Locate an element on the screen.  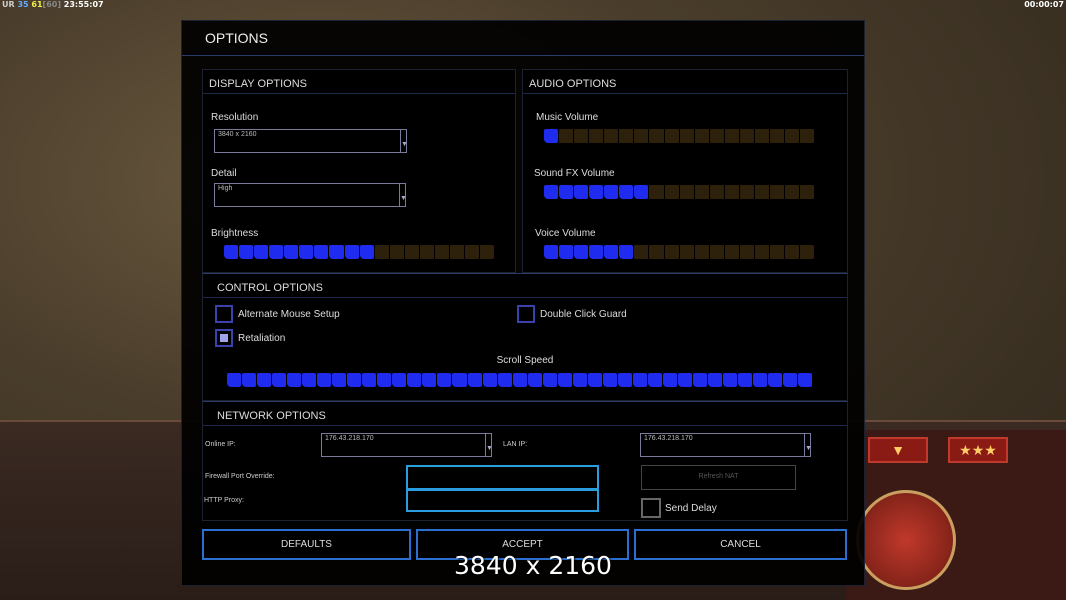
brightness-slider is located at coordinates (359, 252).